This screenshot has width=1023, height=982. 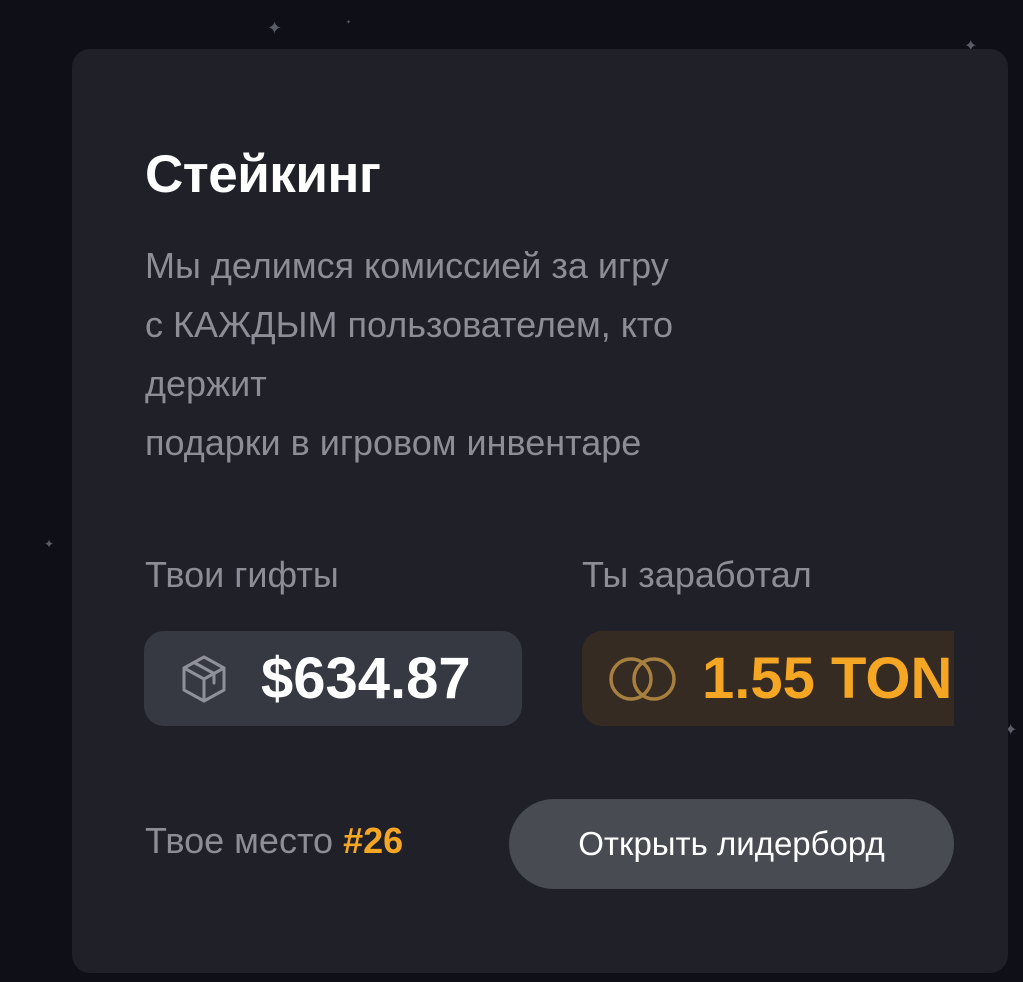 What do you see at coordinates (643, 679) in the screenshot?
I see `coins-icon` at bounding box center [643, 679].